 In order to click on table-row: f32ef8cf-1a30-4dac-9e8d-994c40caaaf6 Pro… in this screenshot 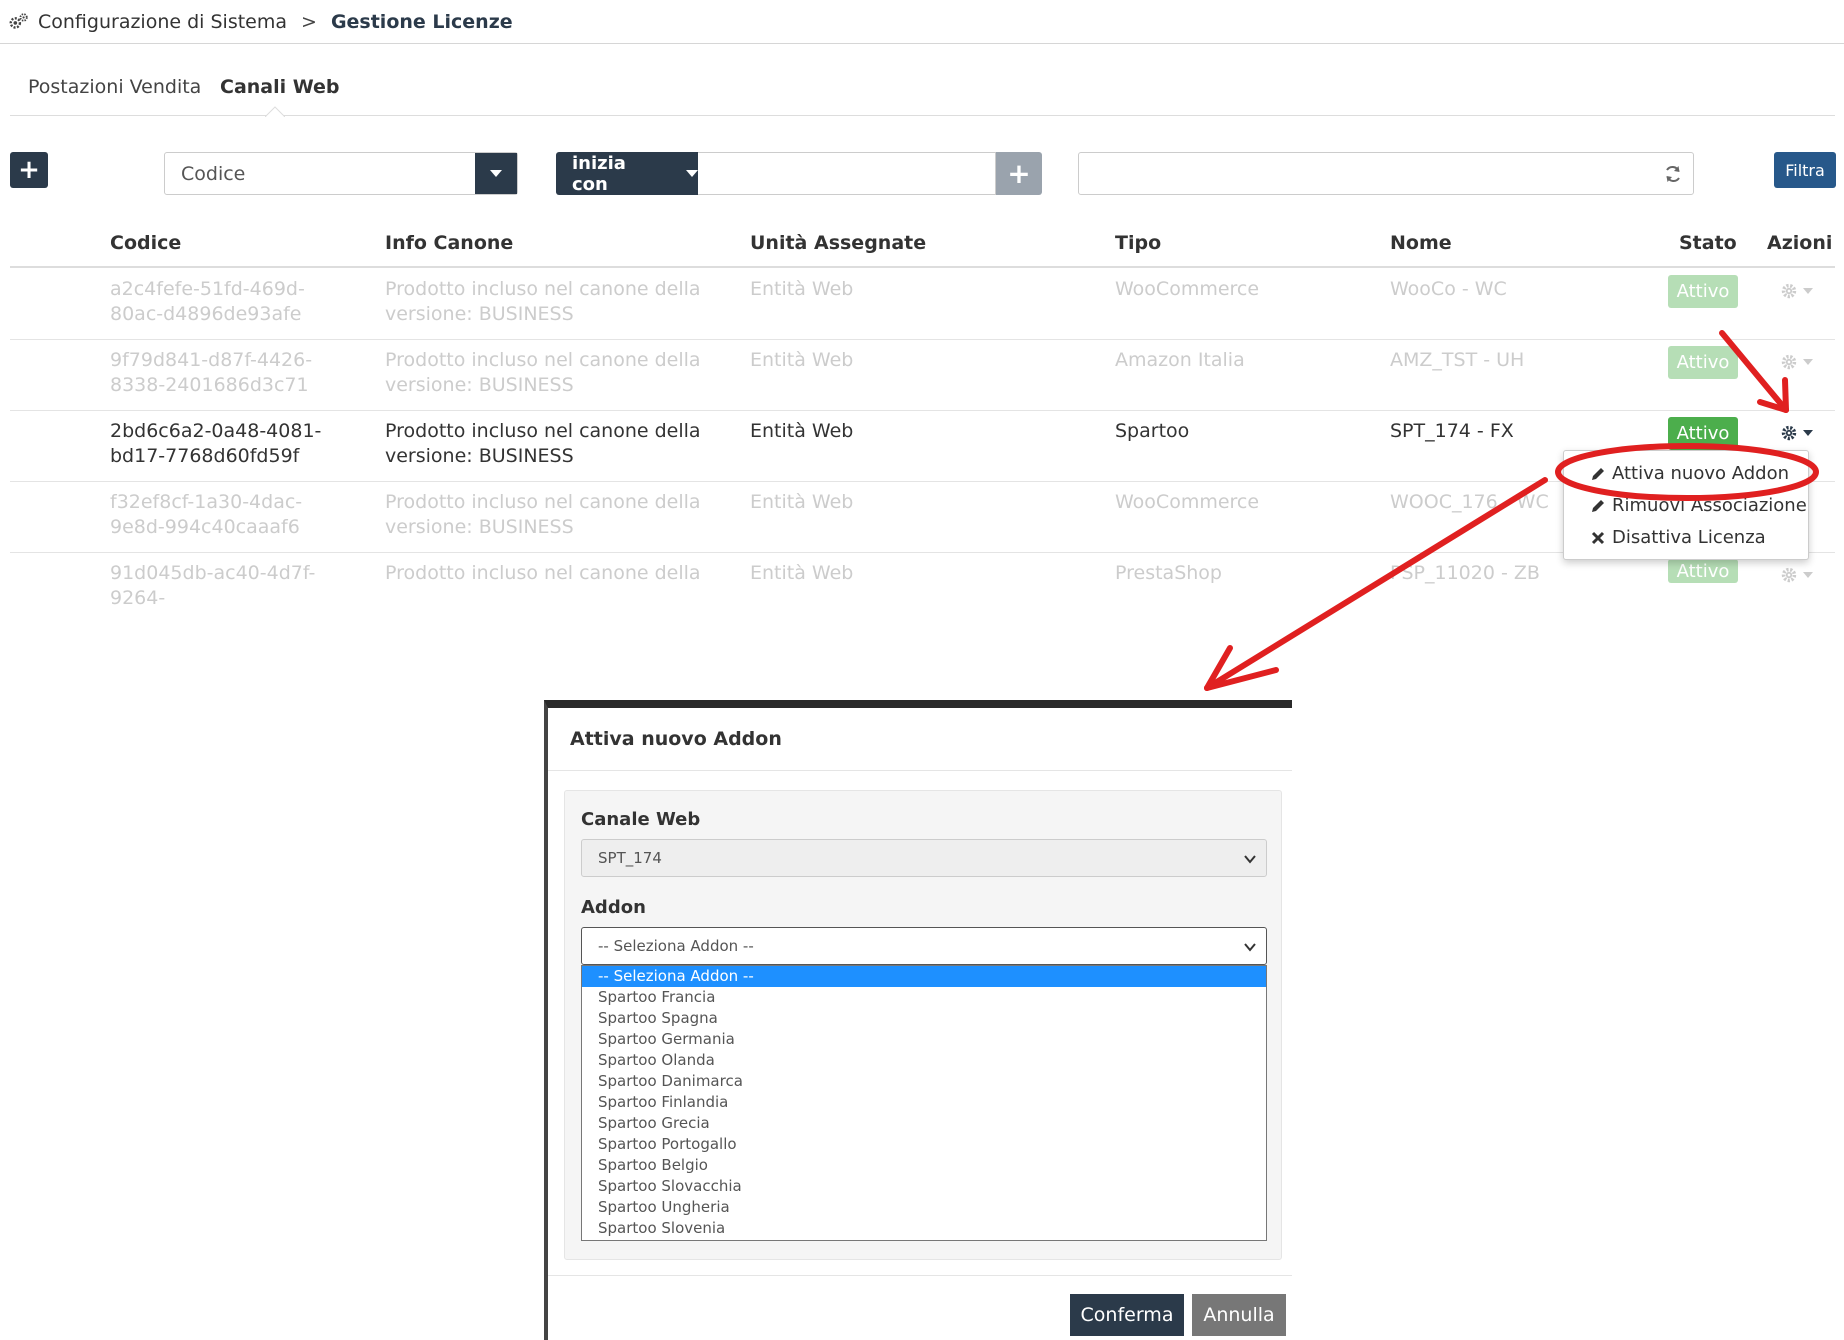, I will do `click(922, 517)`.